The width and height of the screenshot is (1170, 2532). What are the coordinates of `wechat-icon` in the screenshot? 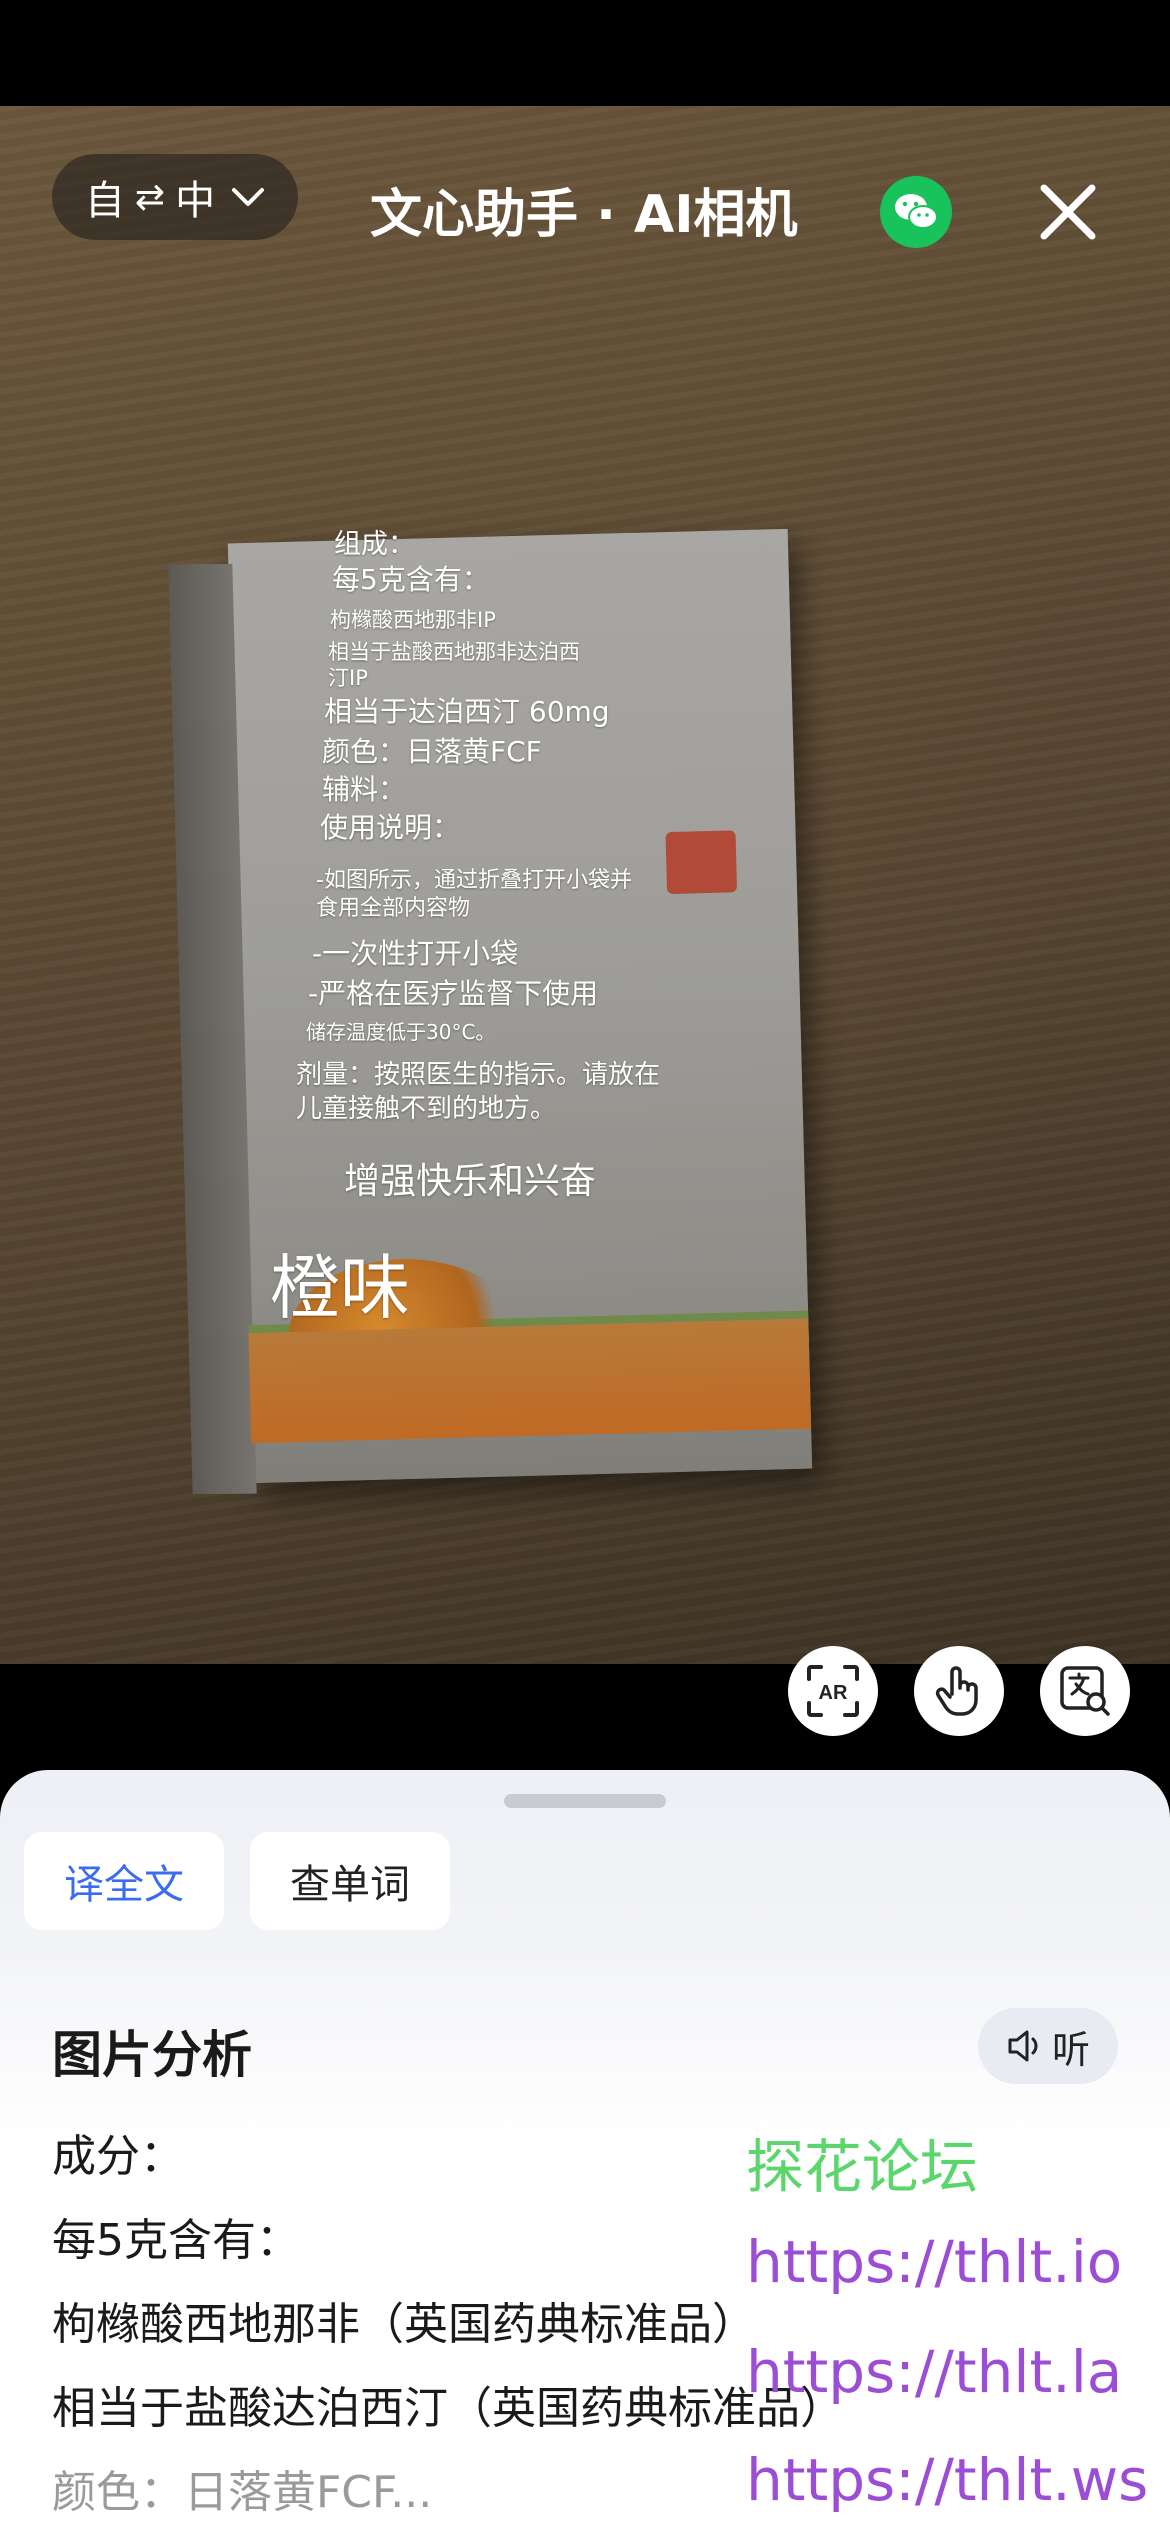 It's located at (916, 211).